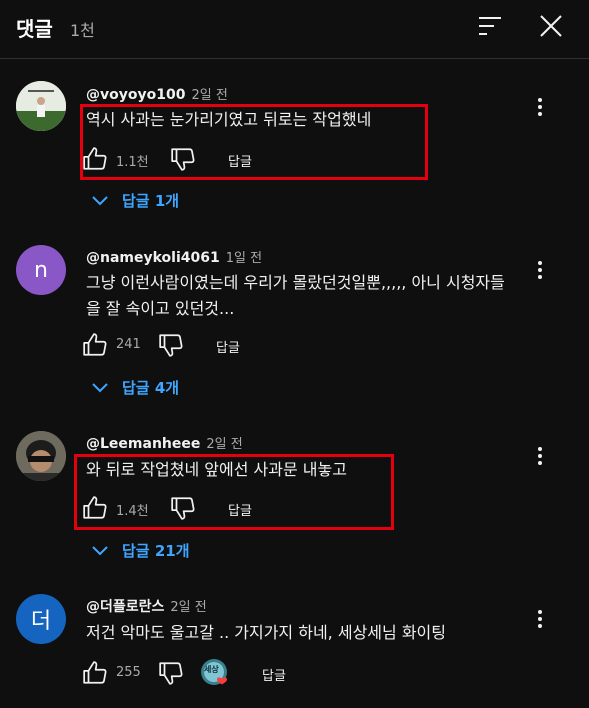 The height and width of the screenshot is (708, 589). What do you see at coordinates (128, 344) in the screenshot?
I see `like-count: 241` at bounding box center [128, 344].